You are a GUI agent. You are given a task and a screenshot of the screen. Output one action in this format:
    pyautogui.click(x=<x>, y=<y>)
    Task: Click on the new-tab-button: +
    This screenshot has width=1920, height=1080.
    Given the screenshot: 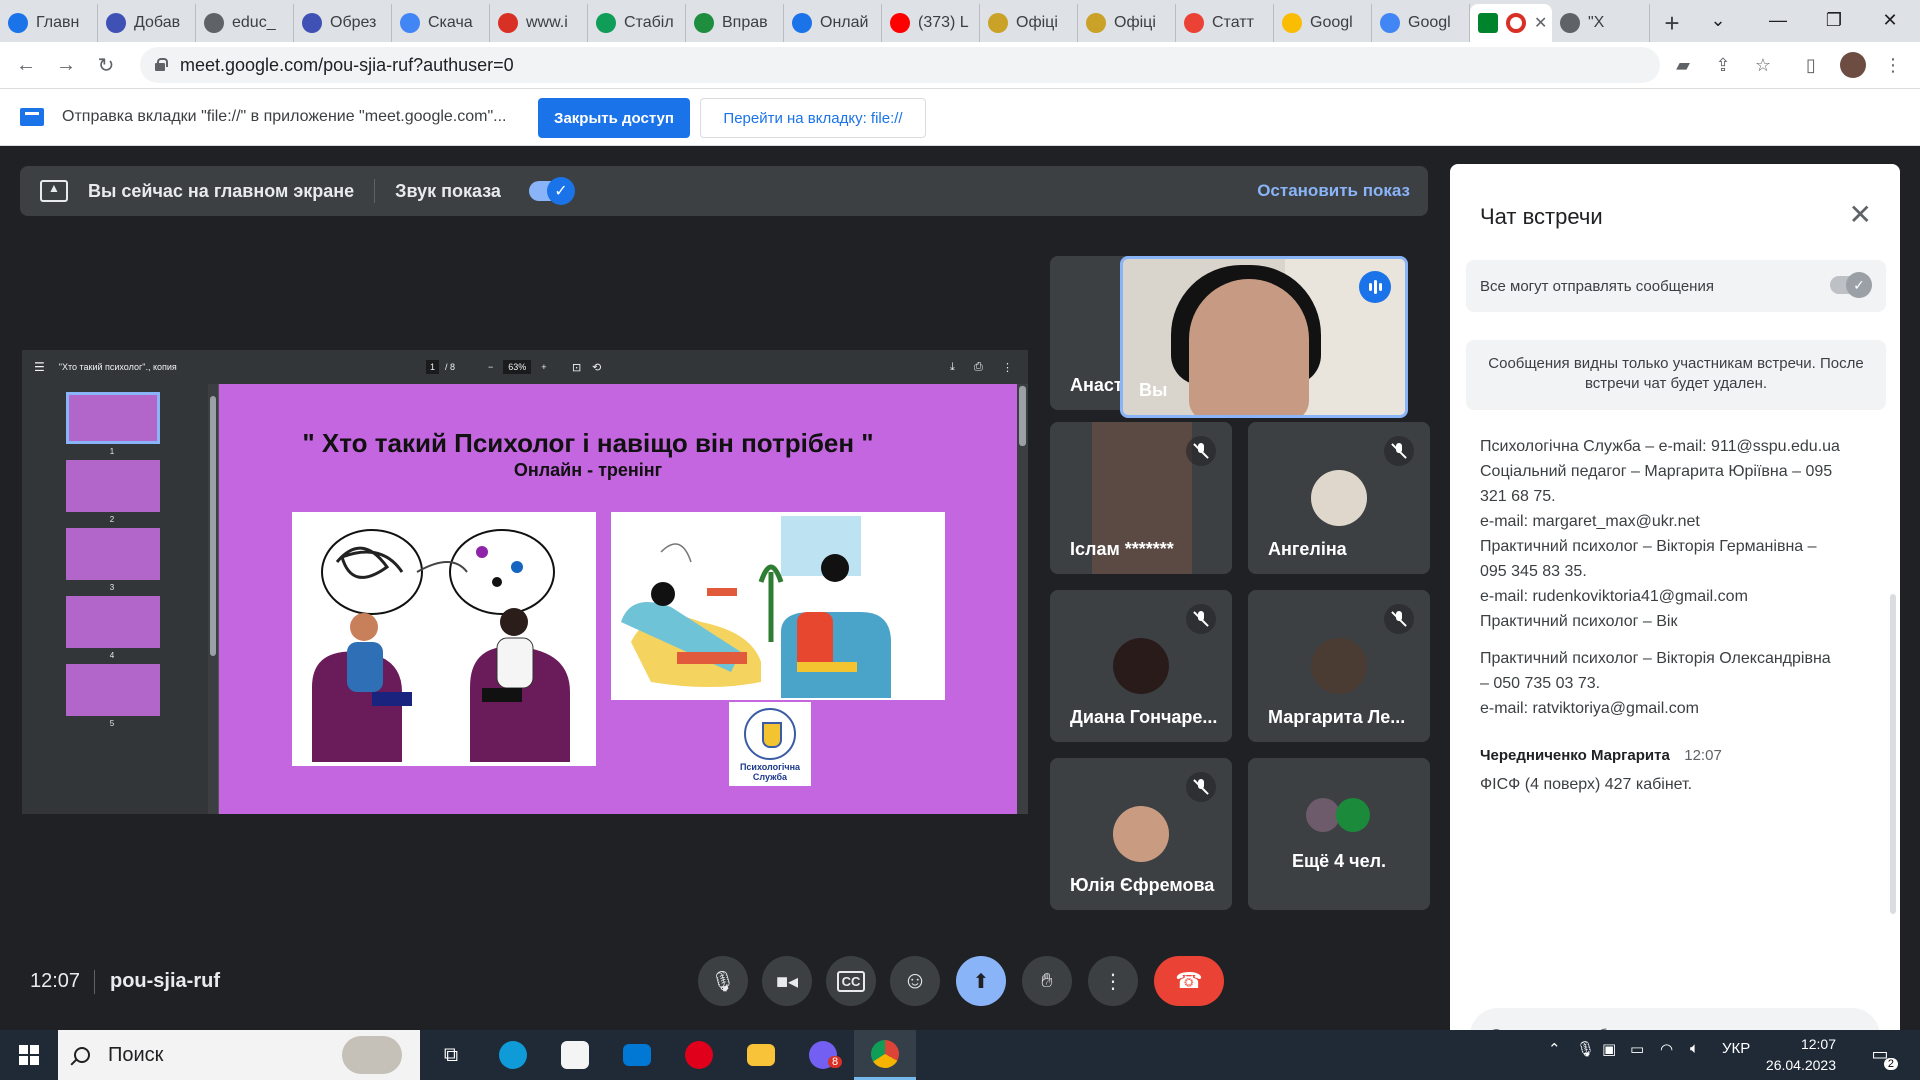 What is the action you would take?
    pyautogui.click(x=1672, y=23)
    